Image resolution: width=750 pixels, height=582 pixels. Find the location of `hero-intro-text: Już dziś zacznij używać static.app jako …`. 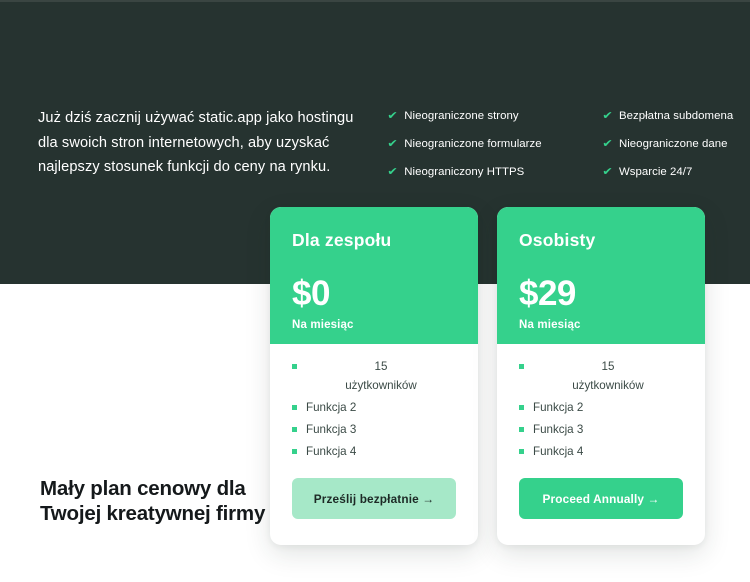

hero-intro-text: Już dziś zacznij używać static.app jako … is located at coordinates (196, 142).